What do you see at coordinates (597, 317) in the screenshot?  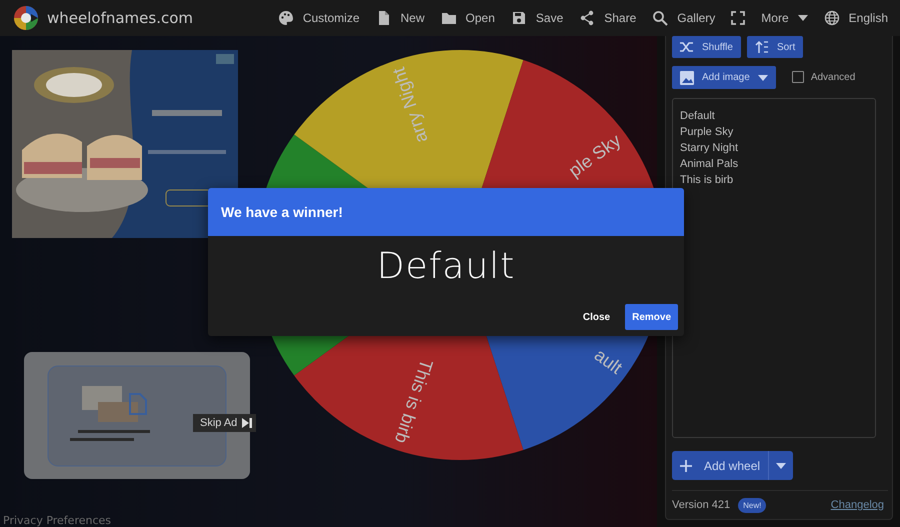 I see `close-button: Close` at bounding box center [597, 317].